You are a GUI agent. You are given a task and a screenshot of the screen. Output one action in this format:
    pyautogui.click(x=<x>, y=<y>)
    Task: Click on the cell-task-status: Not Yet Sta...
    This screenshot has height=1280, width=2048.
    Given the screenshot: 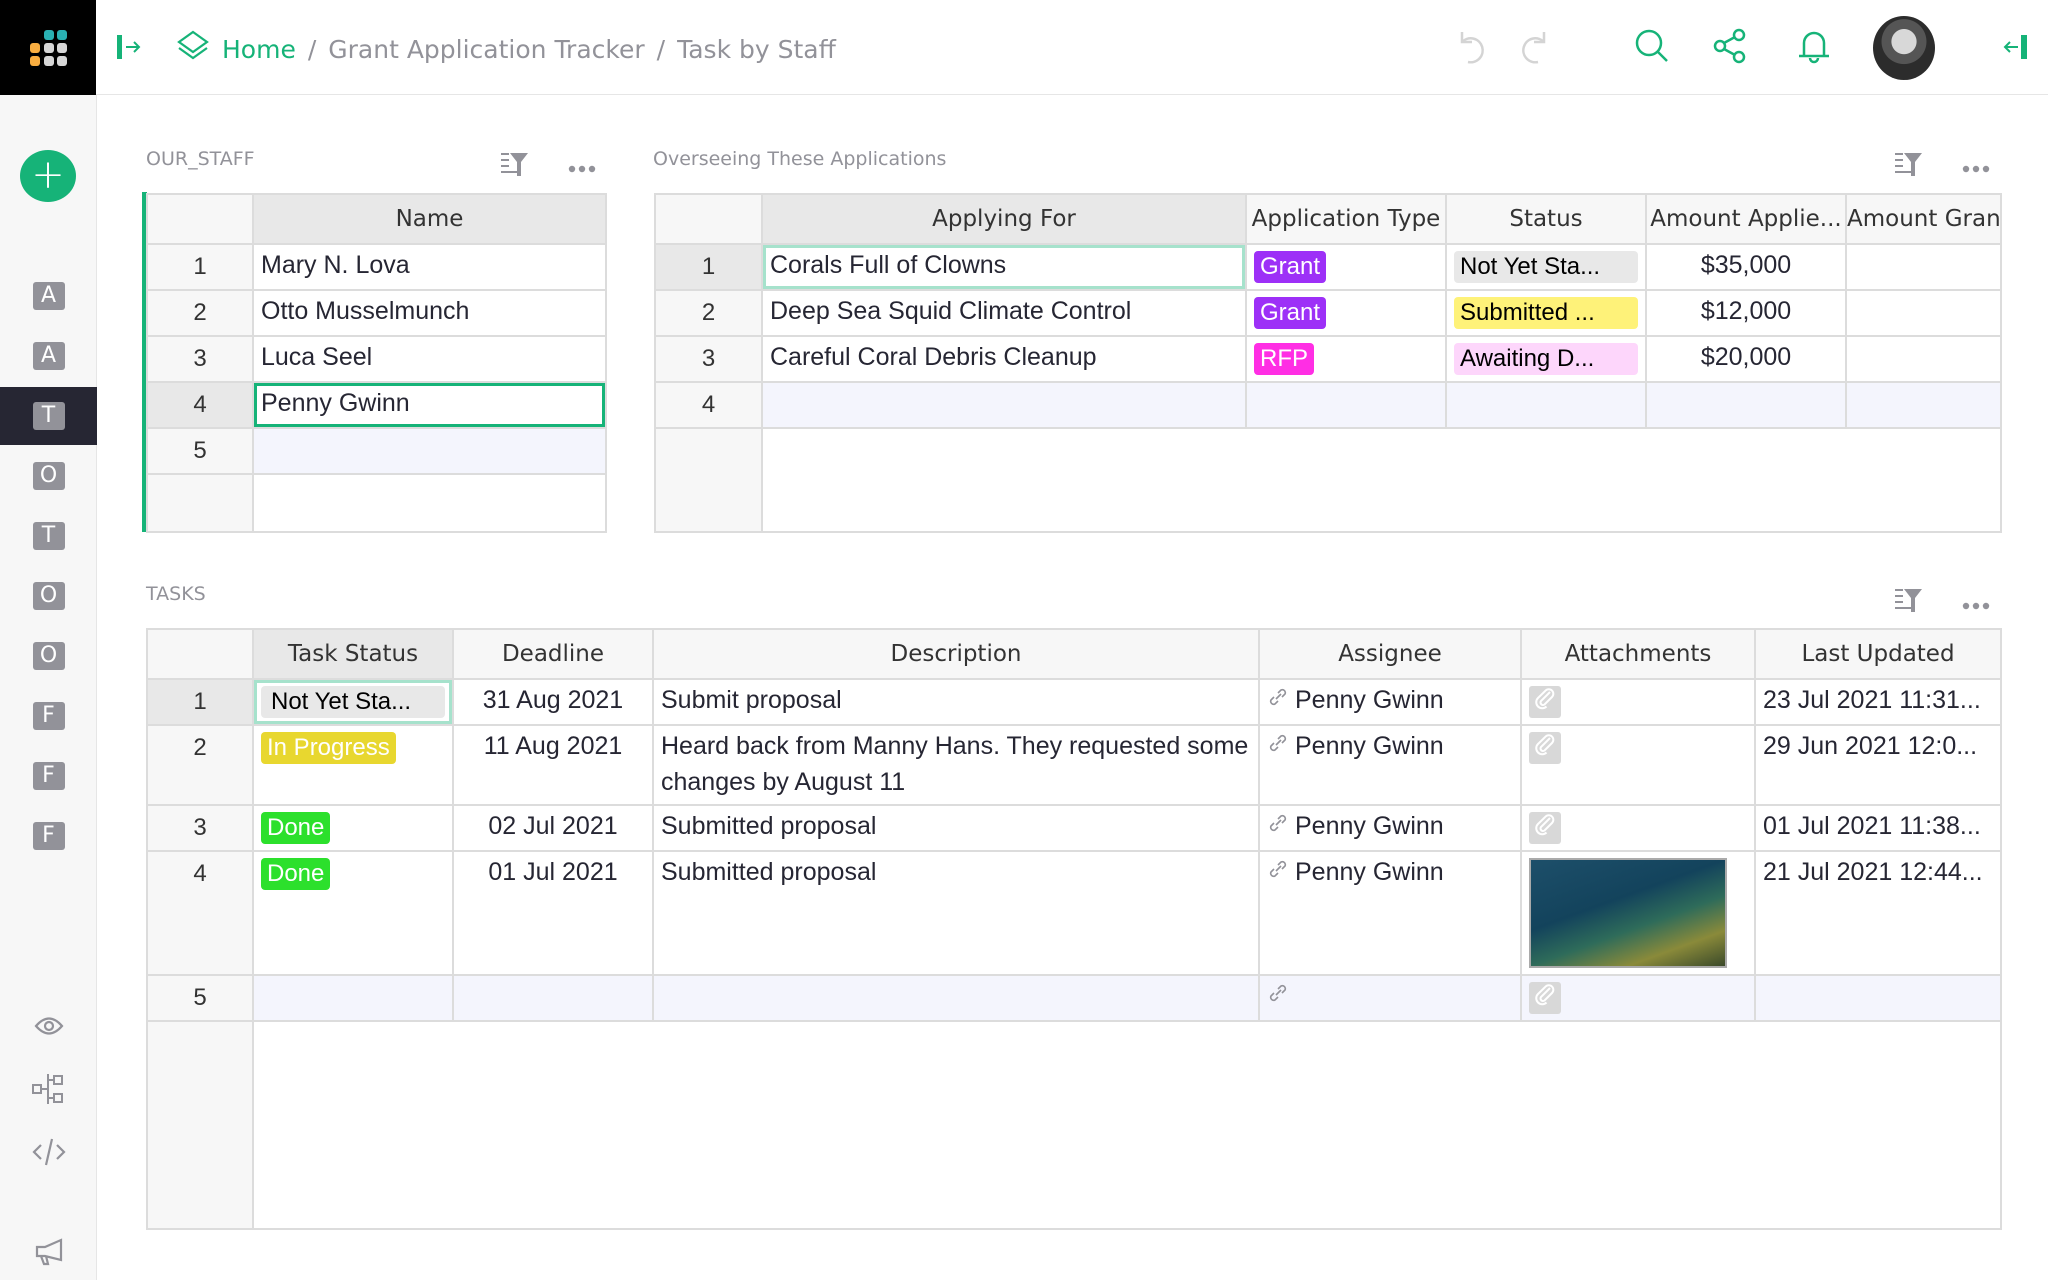 What is the action you would take?
    pyautogui.click(x=353, y=702)
    